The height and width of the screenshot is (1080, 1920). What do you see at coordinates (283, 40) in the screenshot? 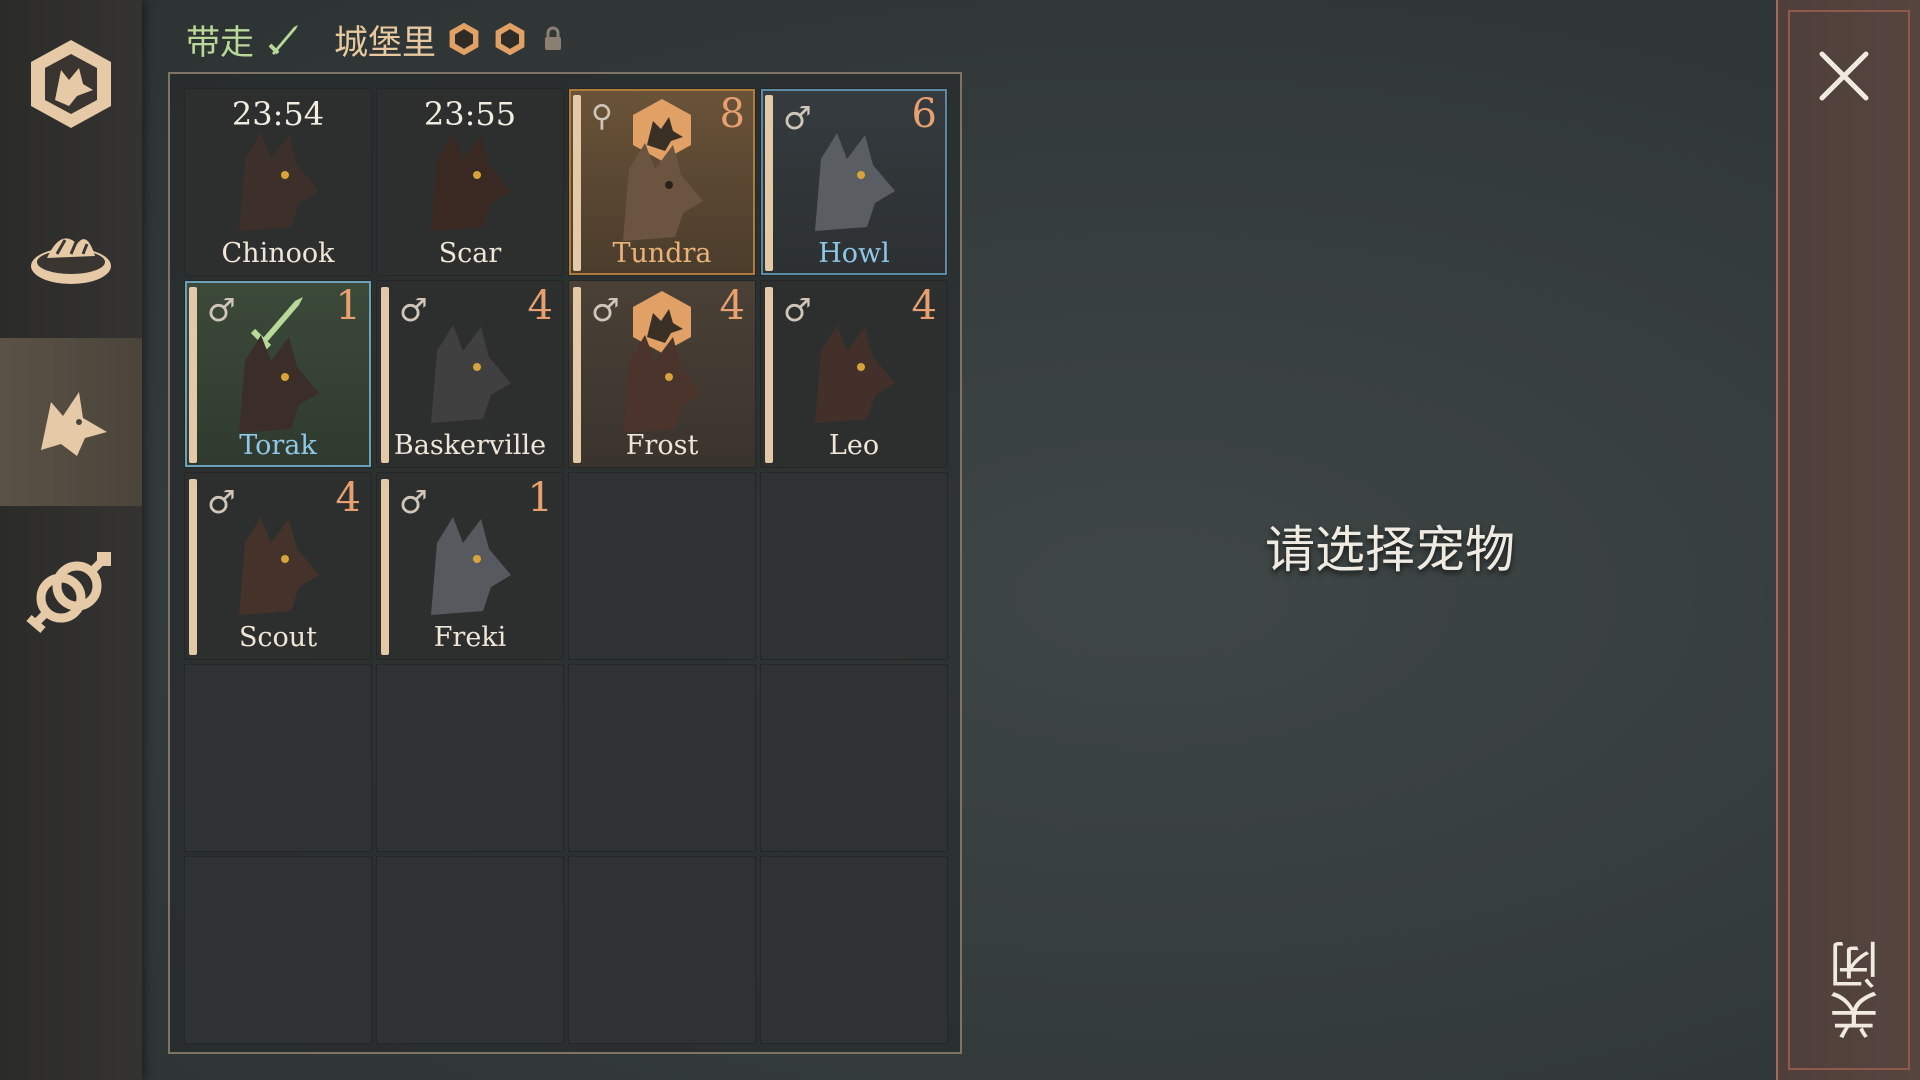
I see `sword-icon` at bounding box center [283, 40].